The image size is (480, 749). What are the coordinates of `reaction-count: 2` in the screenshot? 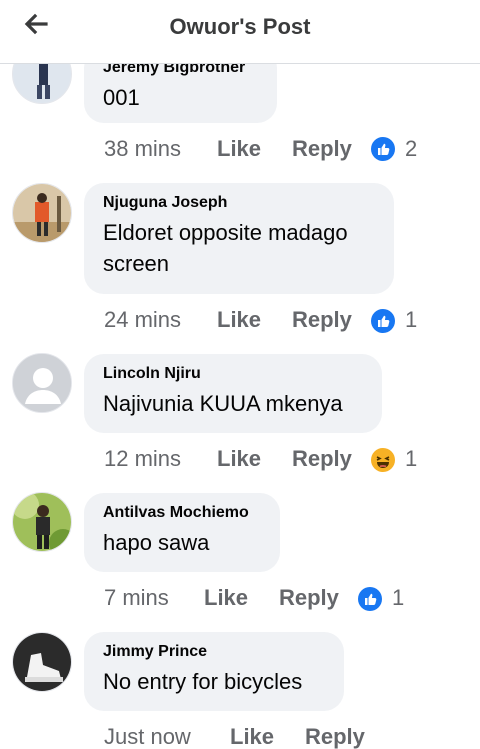 It's located at (411, 148).